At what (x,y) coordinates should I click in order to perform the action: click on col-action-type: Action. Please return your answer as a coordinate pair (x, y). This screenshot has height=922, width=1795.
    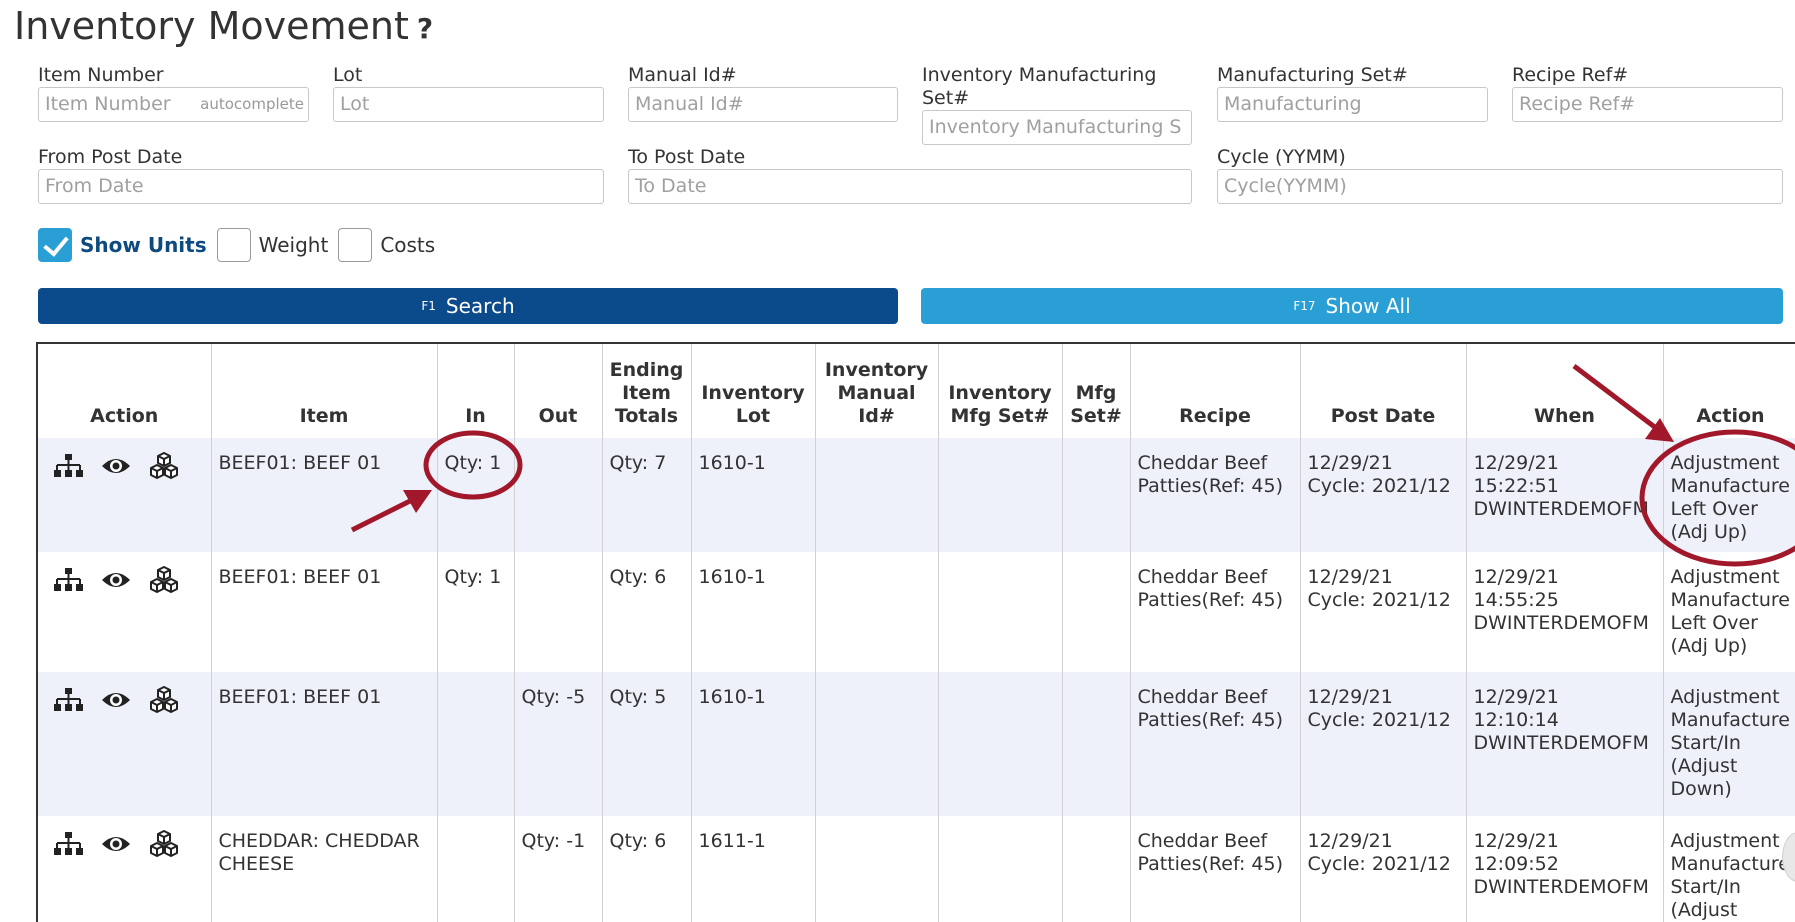
    Looking at the image, I should click on (1729, 391).